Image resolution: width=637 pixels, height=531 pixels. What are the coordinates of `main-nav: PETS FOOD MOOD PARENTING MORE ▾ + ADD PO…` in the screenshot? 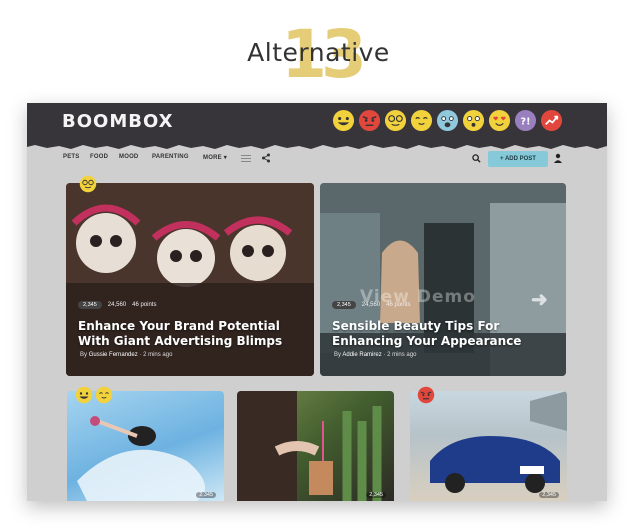 It's located at (317, 159).